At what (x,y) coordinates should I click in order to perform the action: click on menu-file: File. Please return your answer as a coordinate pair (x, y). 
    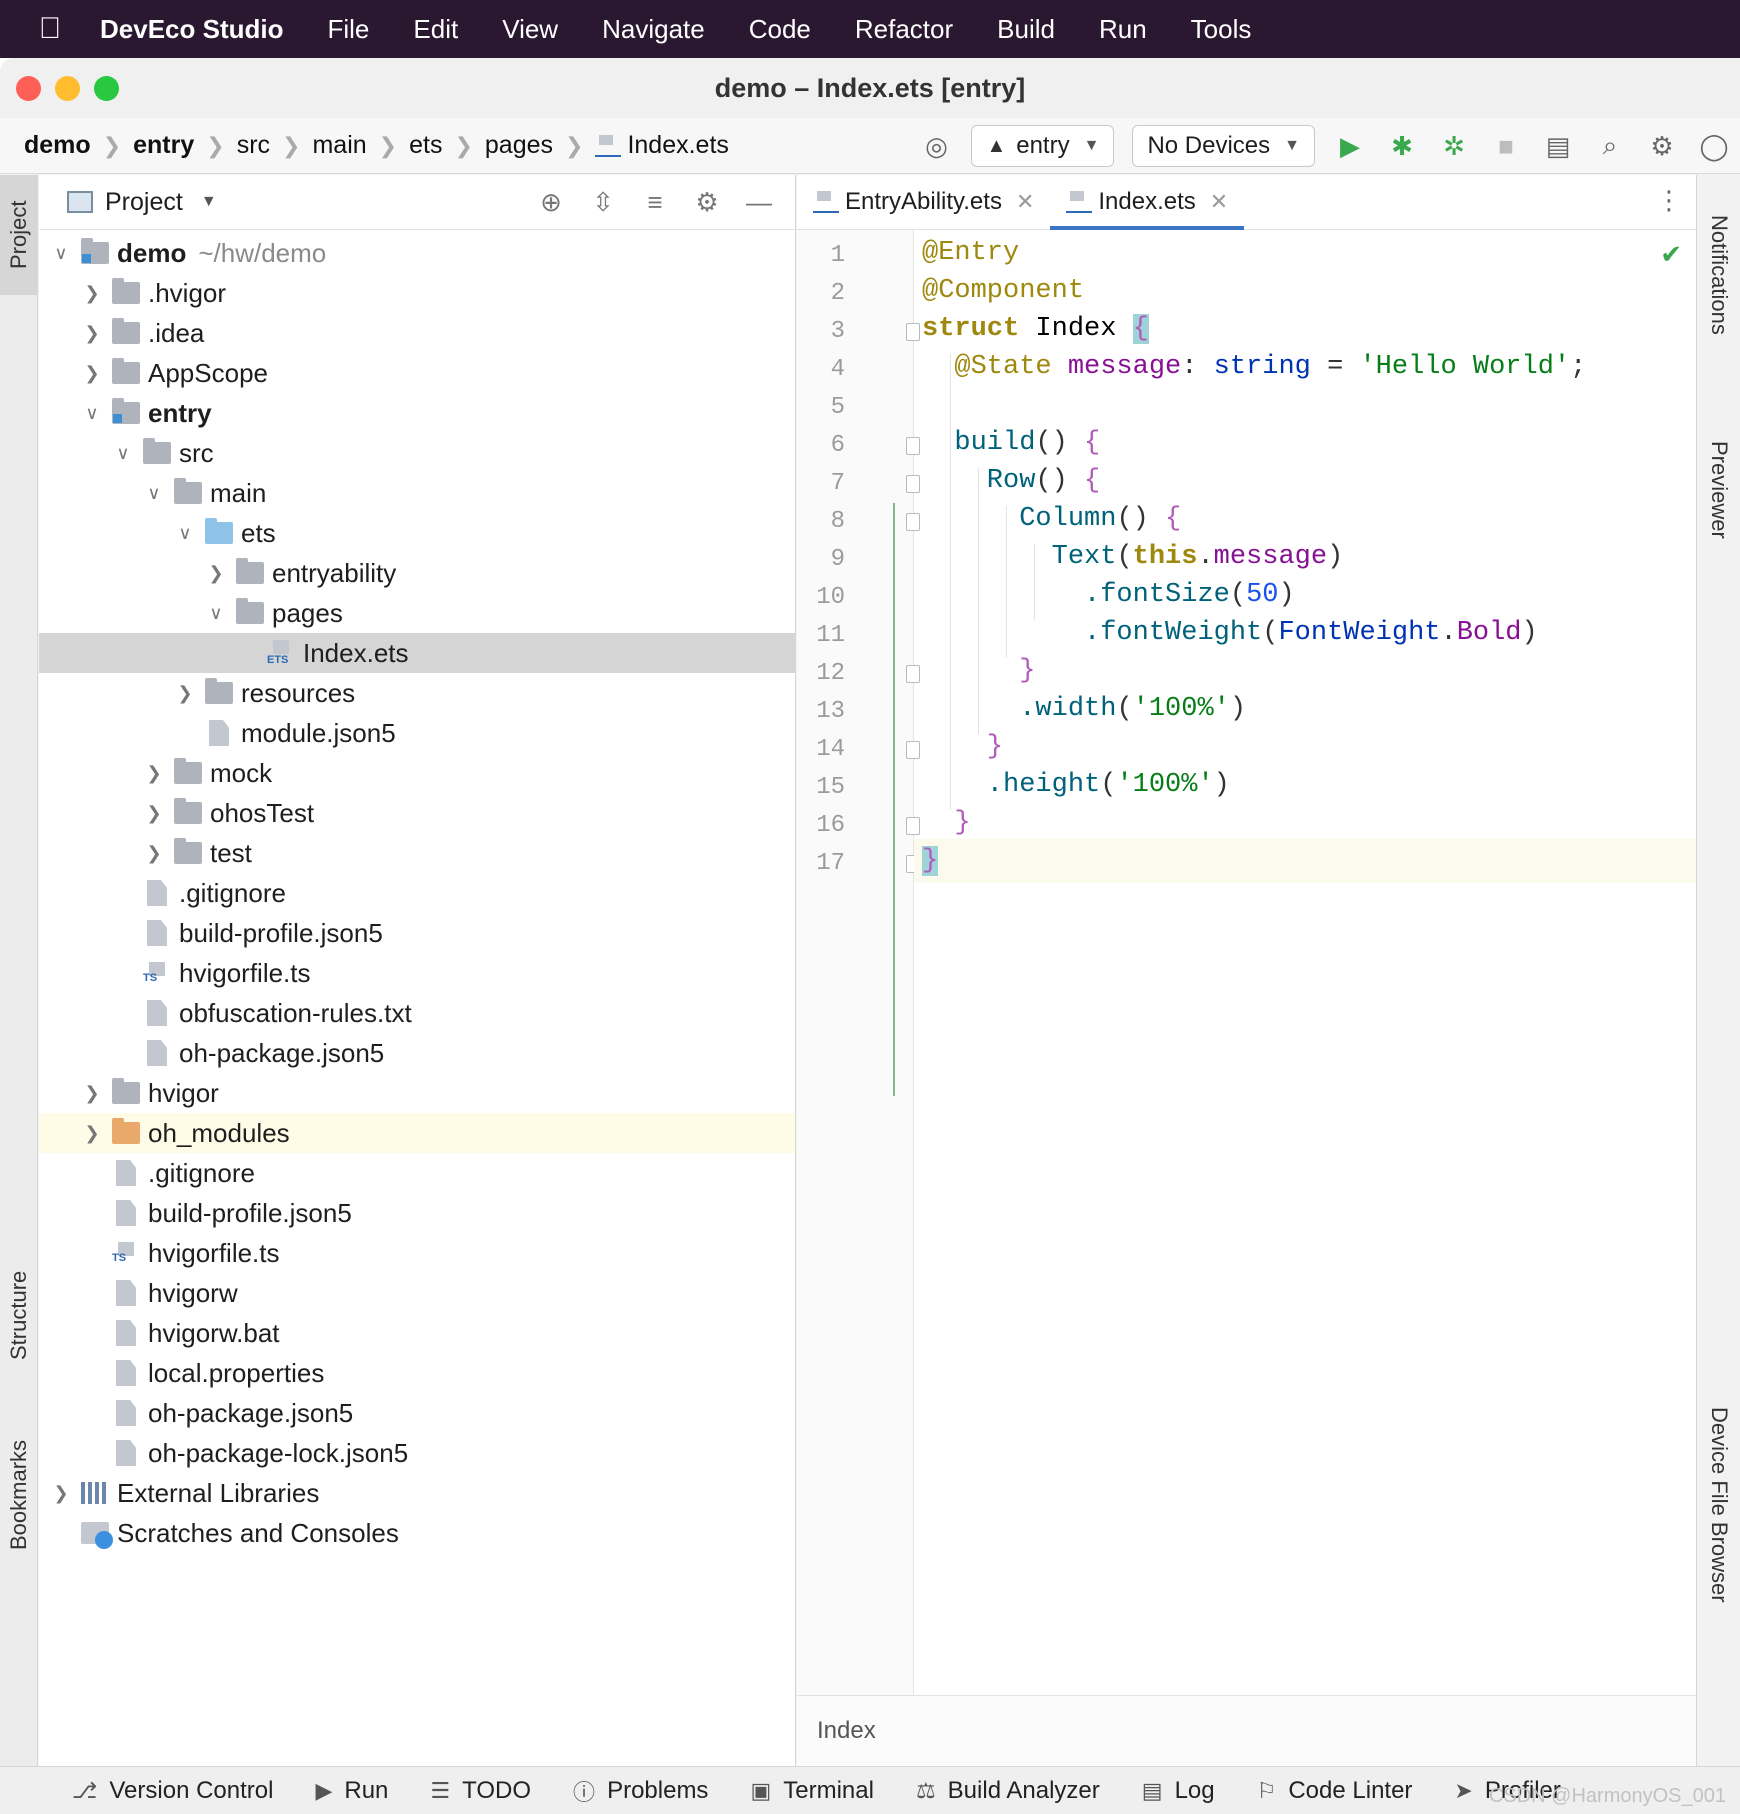
    Looking at the image, I should click on (348, 29).